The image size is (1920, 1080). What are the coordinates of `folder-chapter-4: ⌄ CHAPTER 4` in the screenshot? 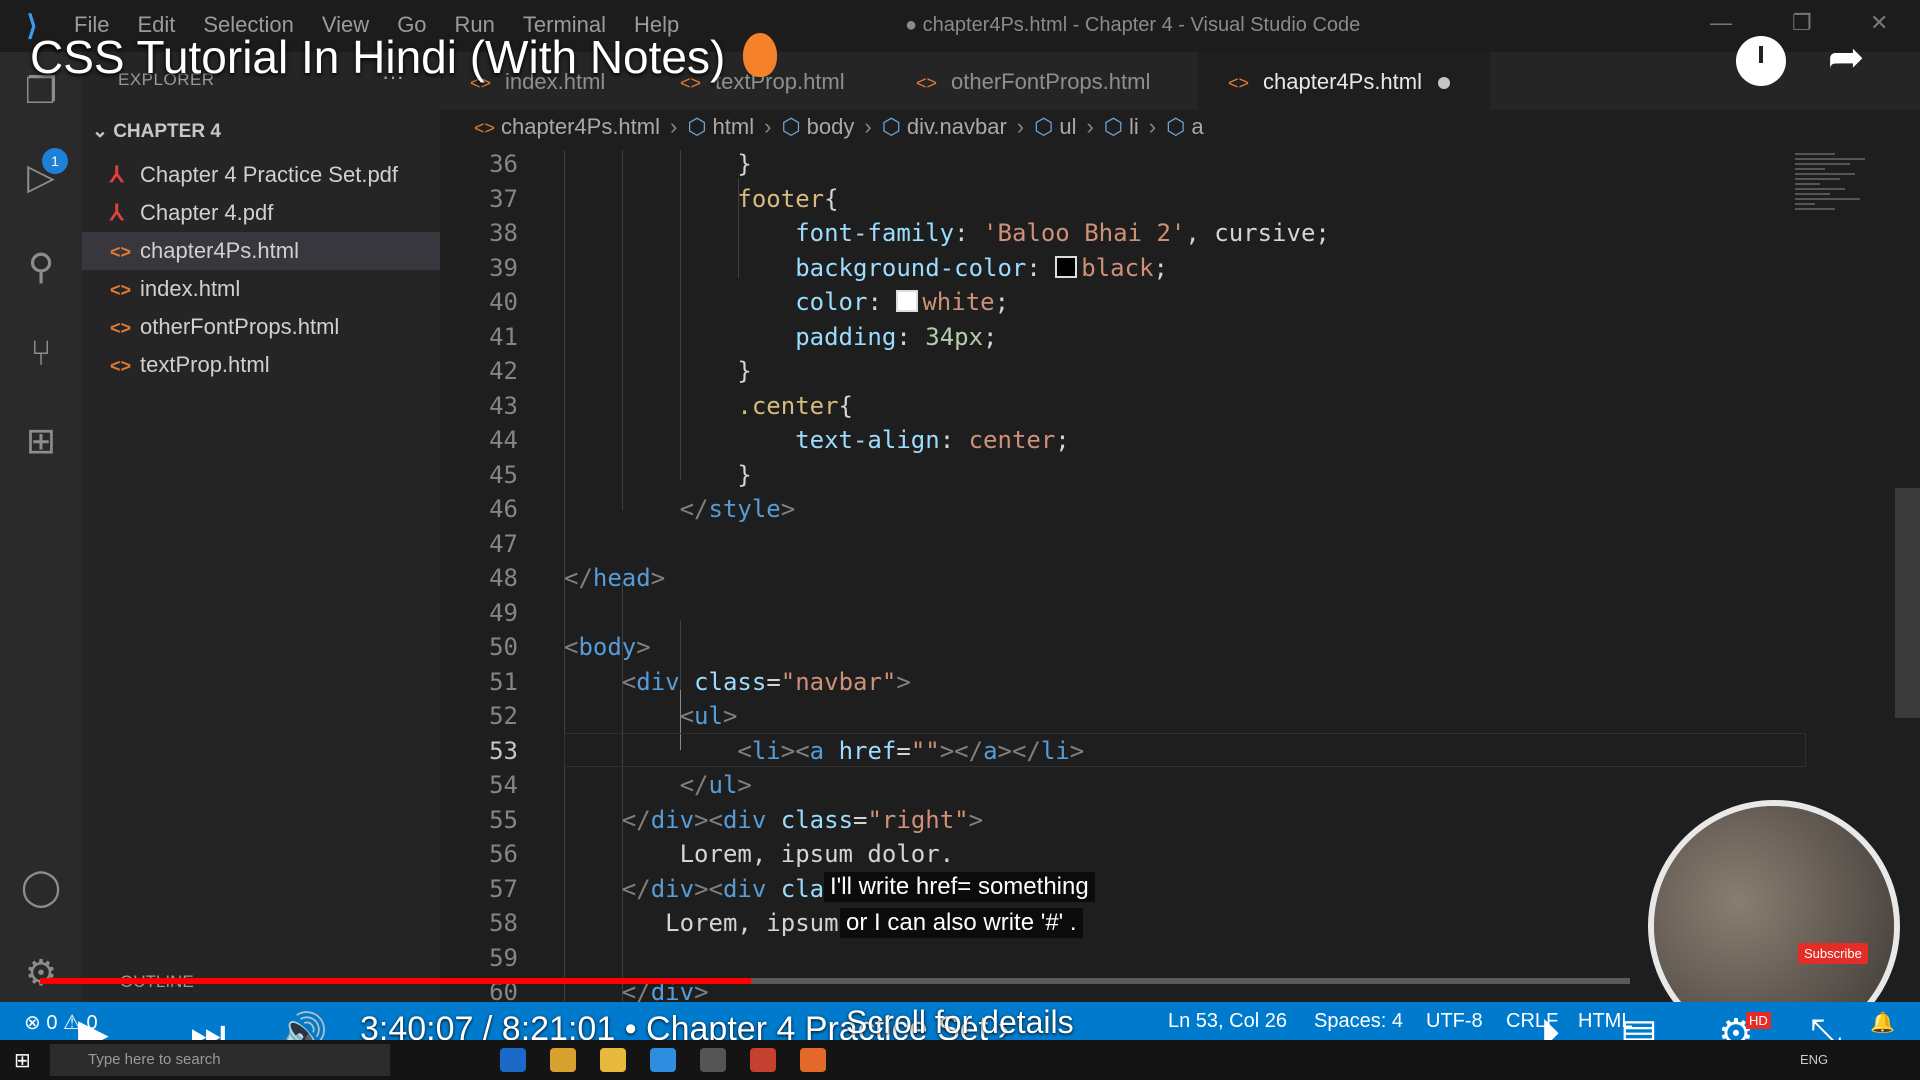 It's located at (156, 131).